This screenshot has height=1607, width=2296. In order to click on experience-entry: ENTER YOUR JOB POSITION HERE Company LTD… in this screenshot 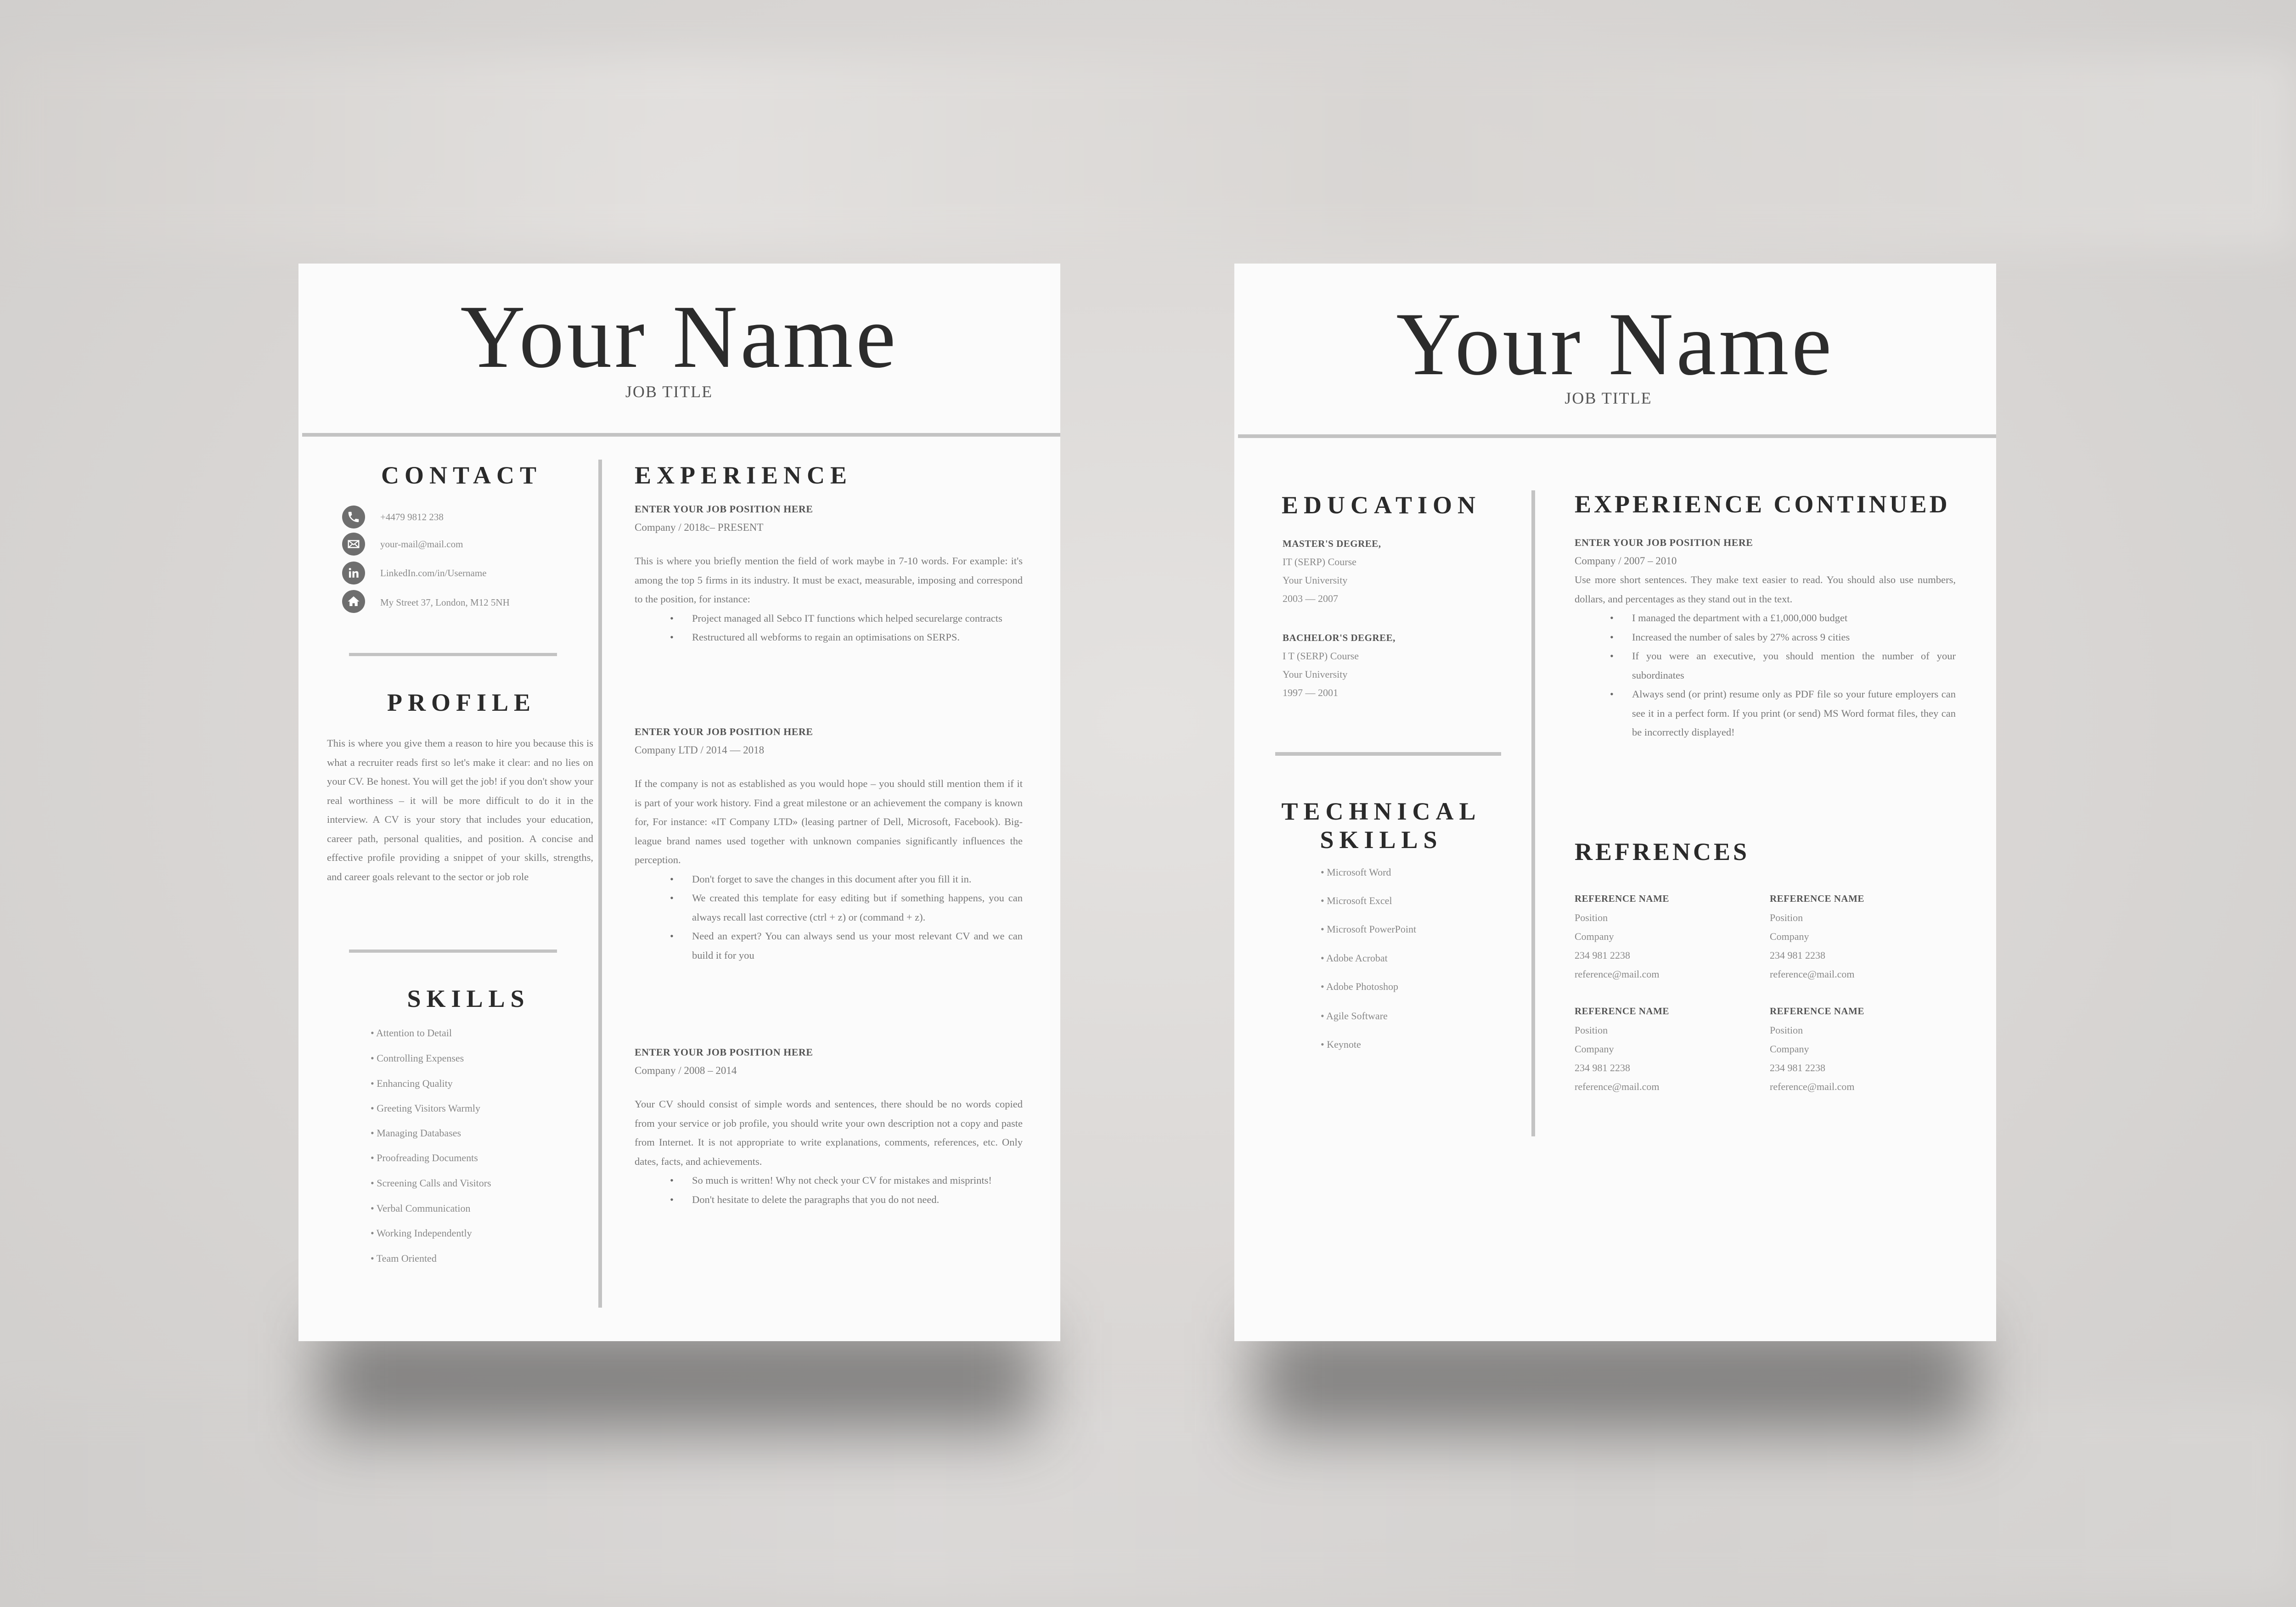, I will do `click(829, 844)`.